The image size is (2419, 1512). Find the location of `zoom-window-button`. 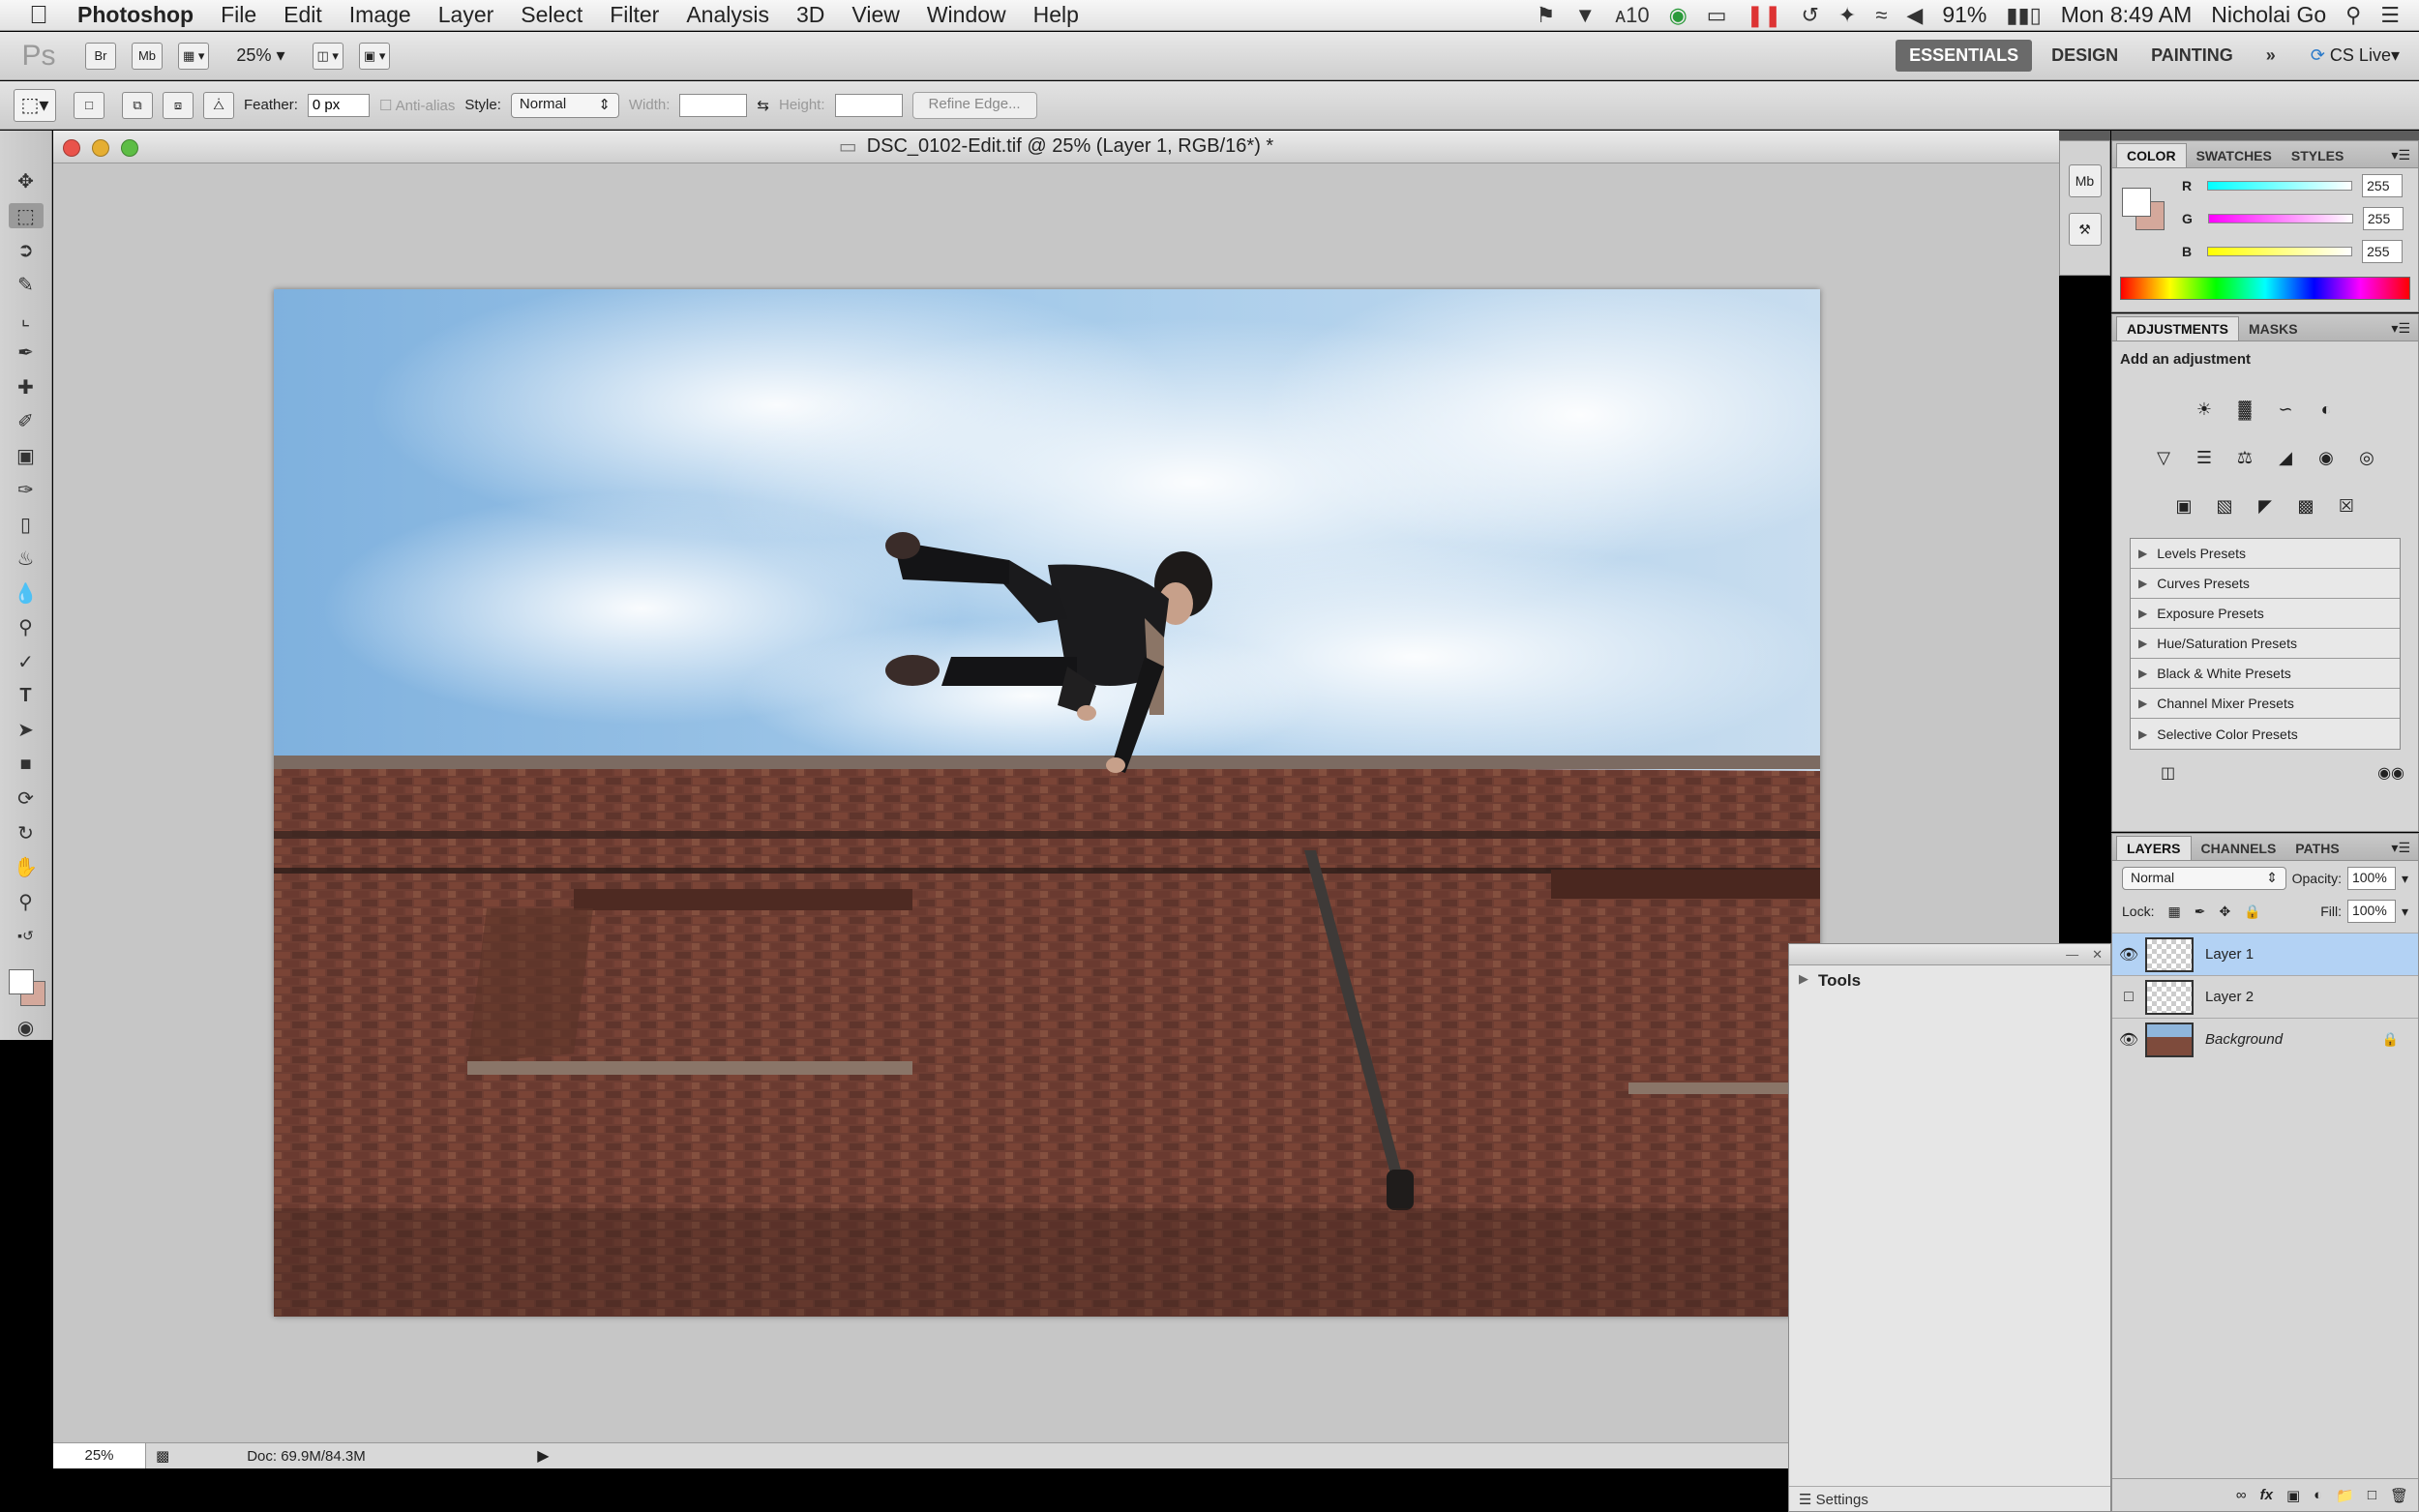

zoom-window-button is located at coordinates (129, 148).